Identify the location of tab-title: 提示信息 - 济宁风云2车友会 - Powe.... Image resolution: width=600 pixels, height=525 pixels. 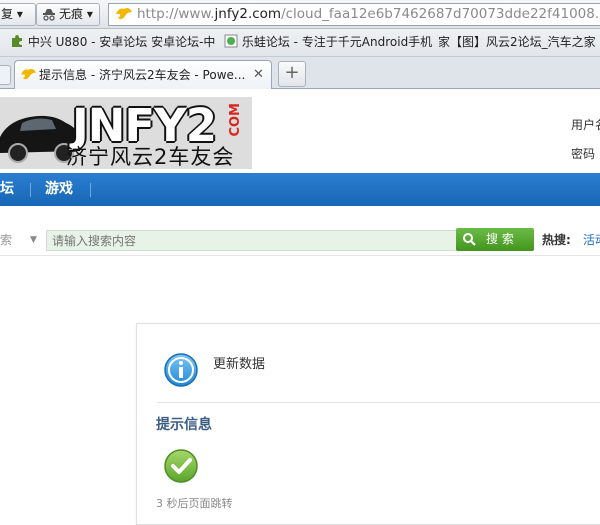
(142, 75).